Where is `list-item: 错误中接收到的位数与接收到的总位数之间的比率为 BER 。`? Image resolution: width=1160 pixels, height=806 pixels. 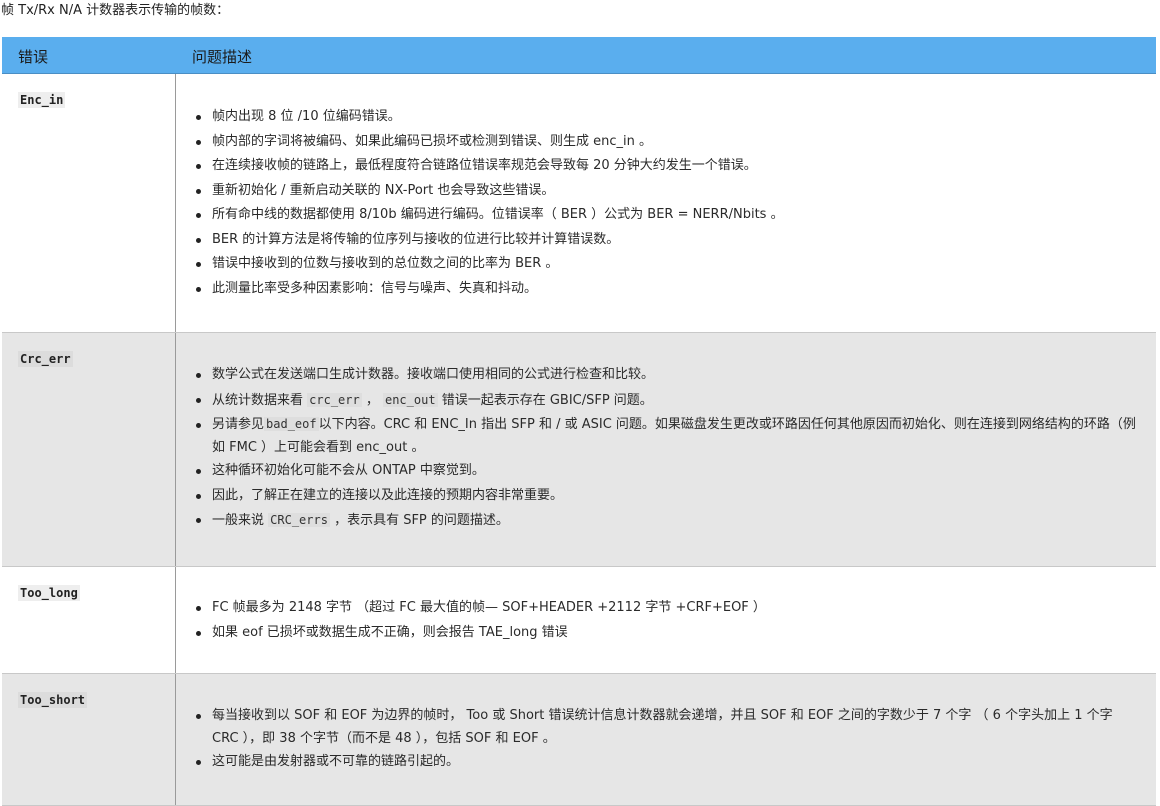
list-item: 错误中接收到的位数与接收到的总位数之间的比率为 BER 。 is located at coordinates (668, 264).